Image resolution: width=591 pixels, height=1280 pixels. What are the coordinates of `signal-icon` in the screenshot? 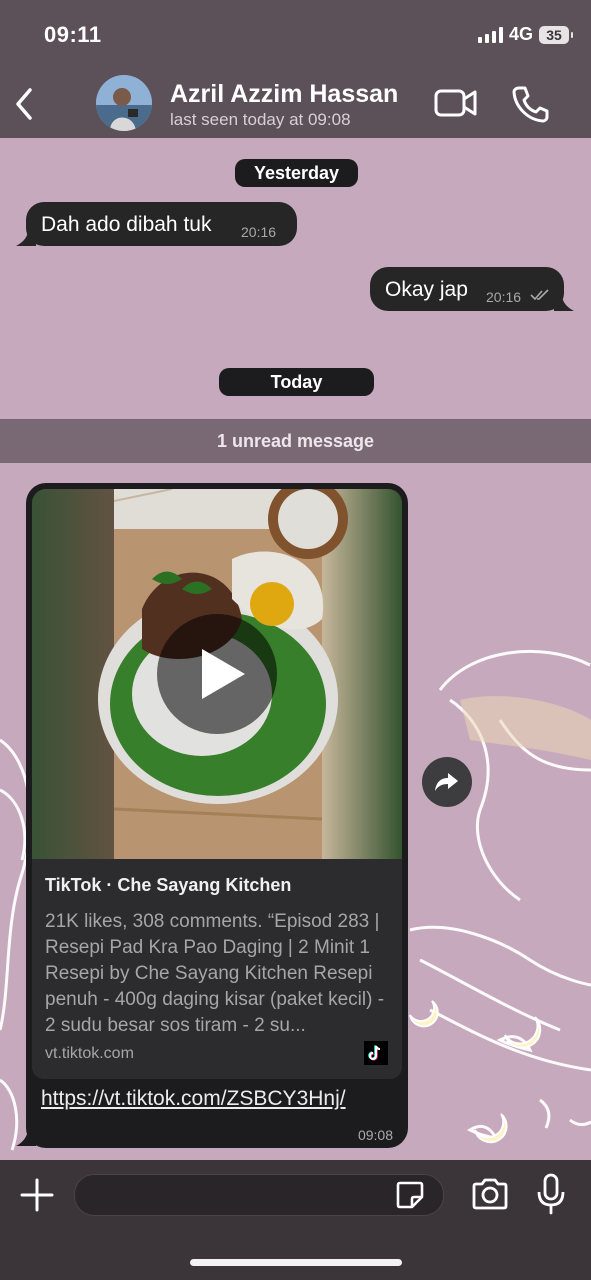 It's located at (490, 34).